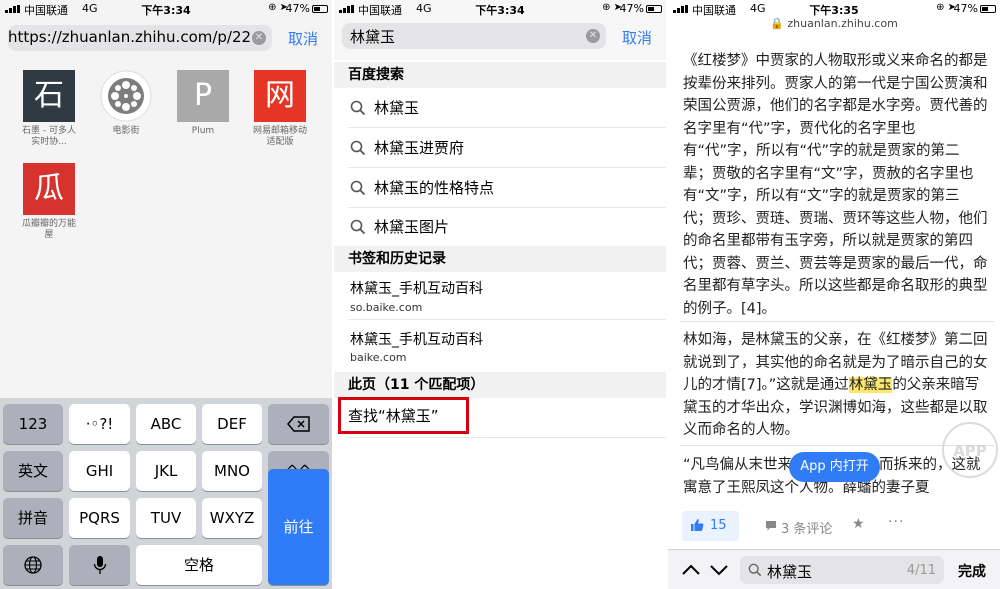 This screenshot has width=1000, height=589. Describe the element at coordinates (719, 570) in the screenshot. I see `chevron-down-icon` at that location.